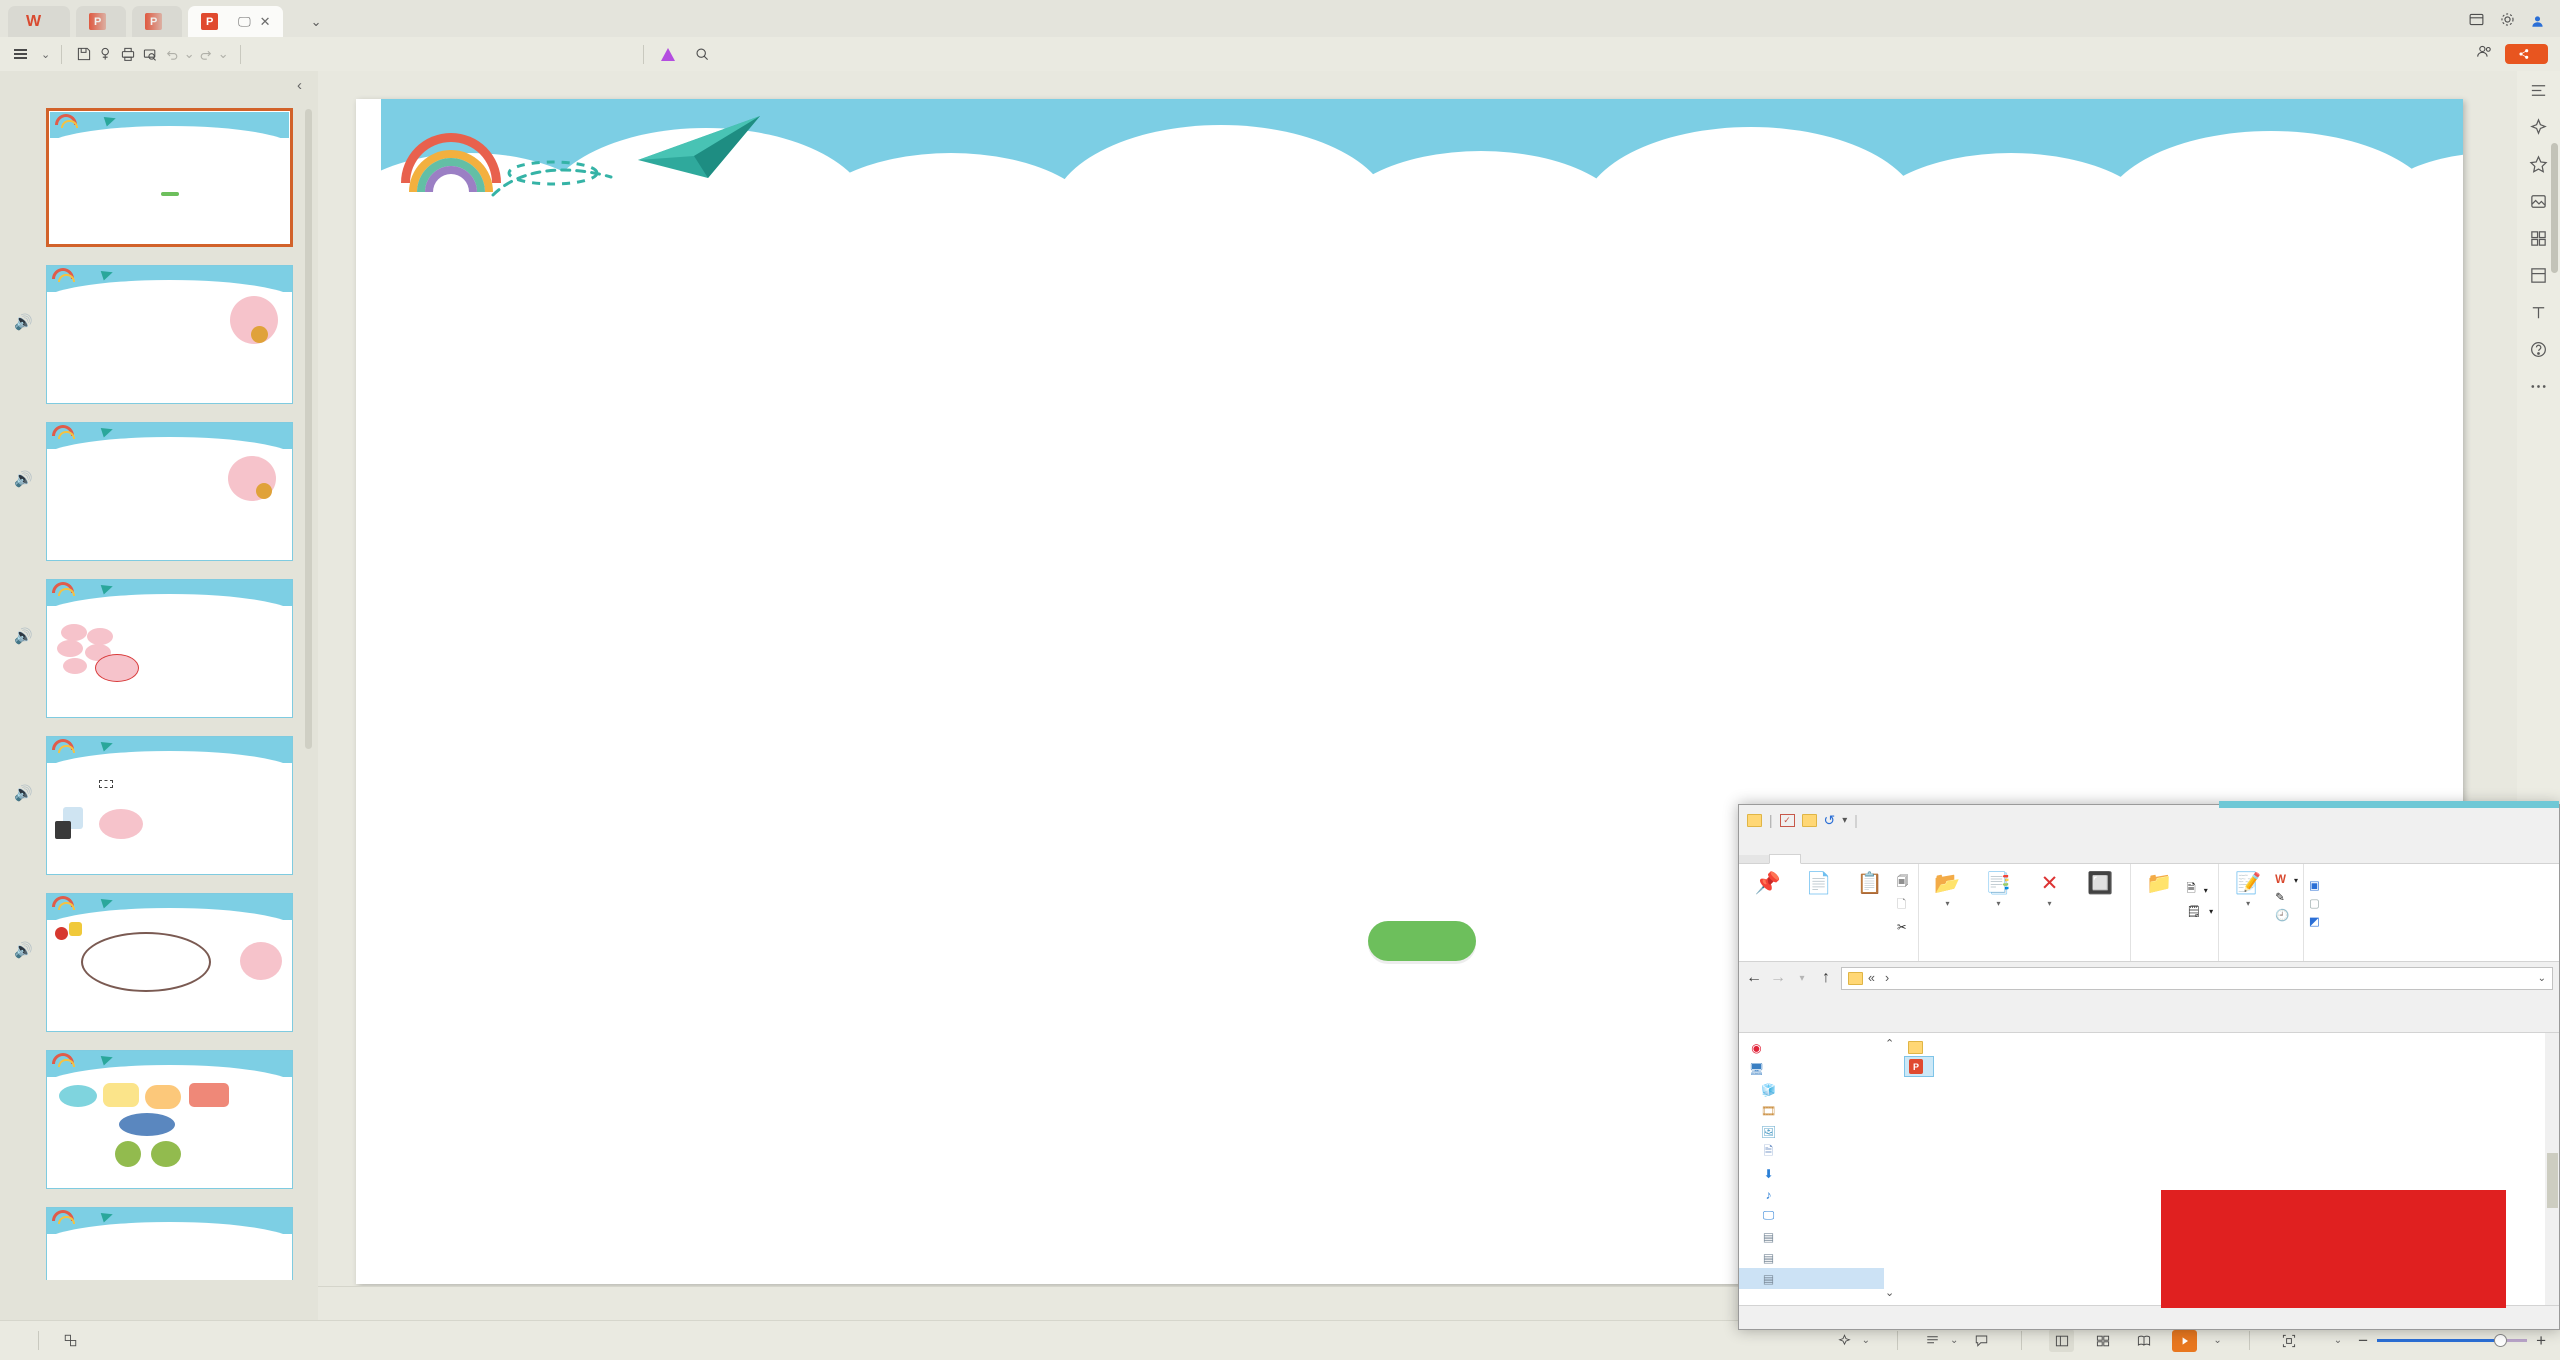  Describe the element at coordinates (316, 22) in the screenshot. I see `tab-list-chevron-icon: ⌄` at that location.